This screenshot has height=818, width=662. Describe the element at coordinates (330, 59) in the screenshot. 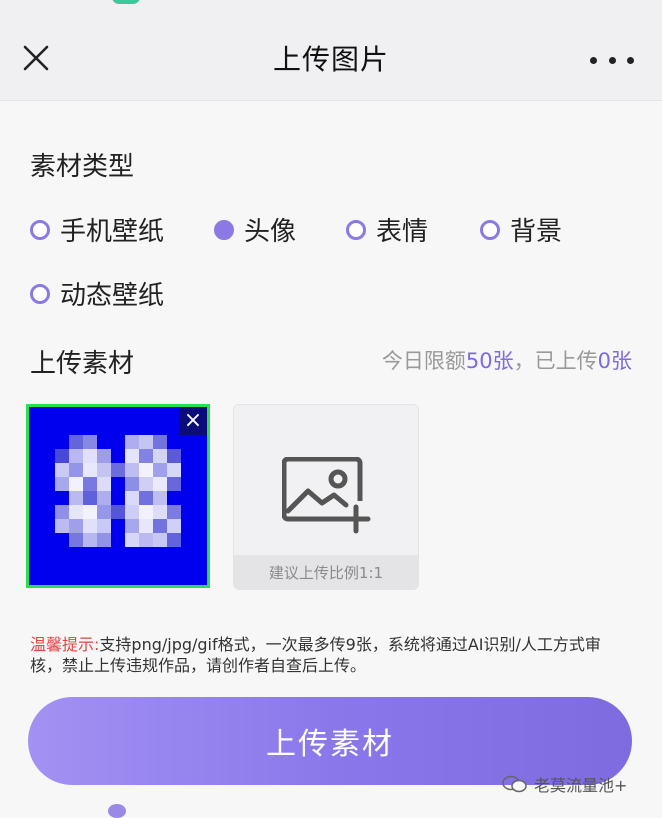

I see `page-title: 上传图片` at that location.